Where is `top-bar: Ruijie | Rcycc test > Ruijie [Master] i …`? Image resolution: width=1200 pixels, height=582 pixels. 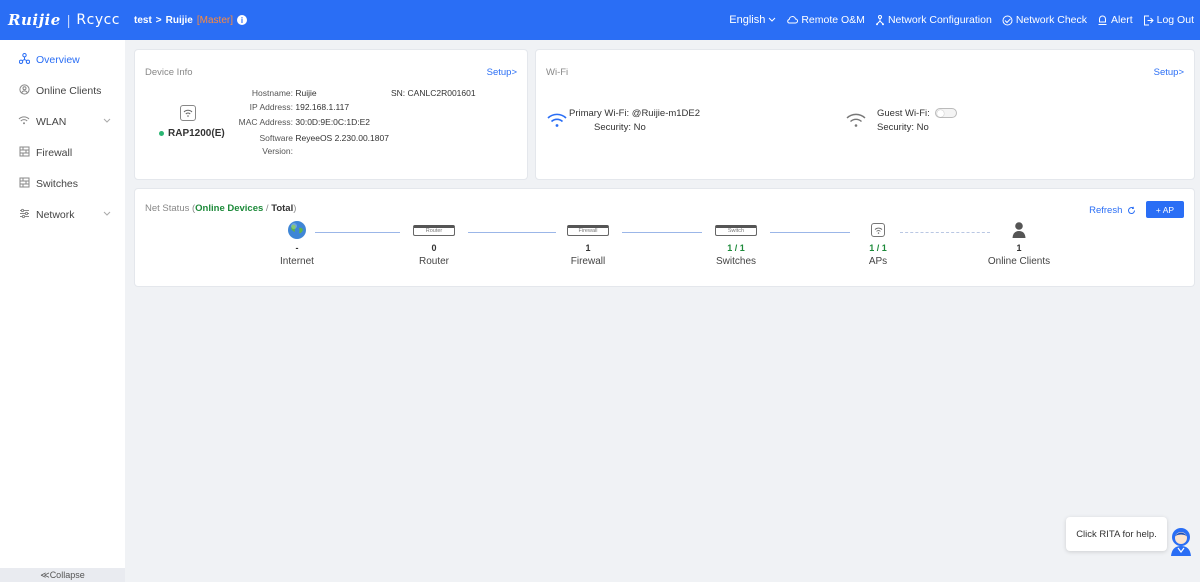
top-bar: Ruijie | Rcycc test > Ruijie [Master] i … is located at coordinates (600, 20).